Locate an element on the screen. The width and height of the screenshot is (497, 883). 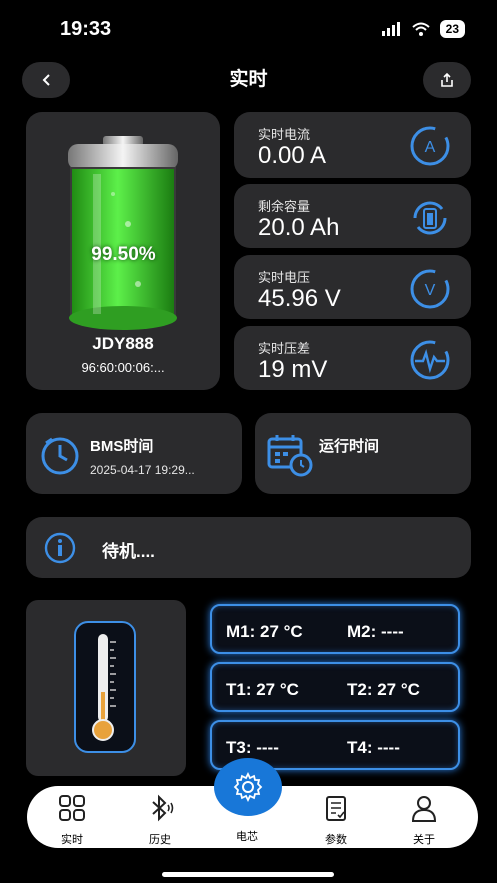
tab-cells: 电芯 is located at coordinates (247, 834).